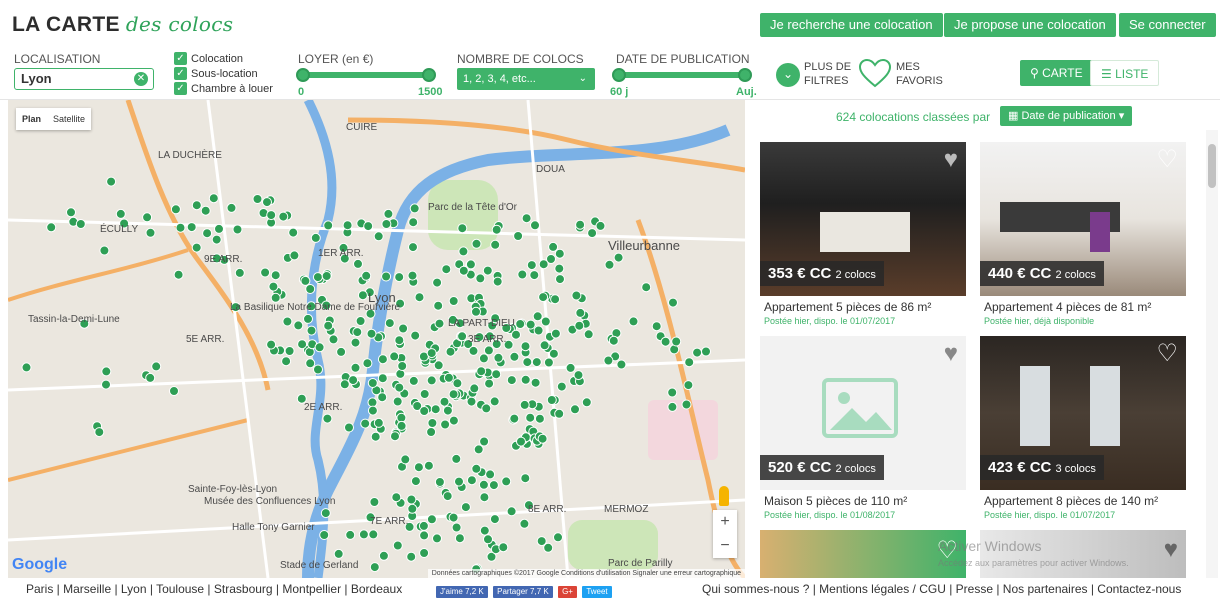  What do you see at coordinates (1083, 219) in the screenshot?
I see `listing-photo: ♡ 440 € CC 2 colocs` at bounding box center [1083, 219].